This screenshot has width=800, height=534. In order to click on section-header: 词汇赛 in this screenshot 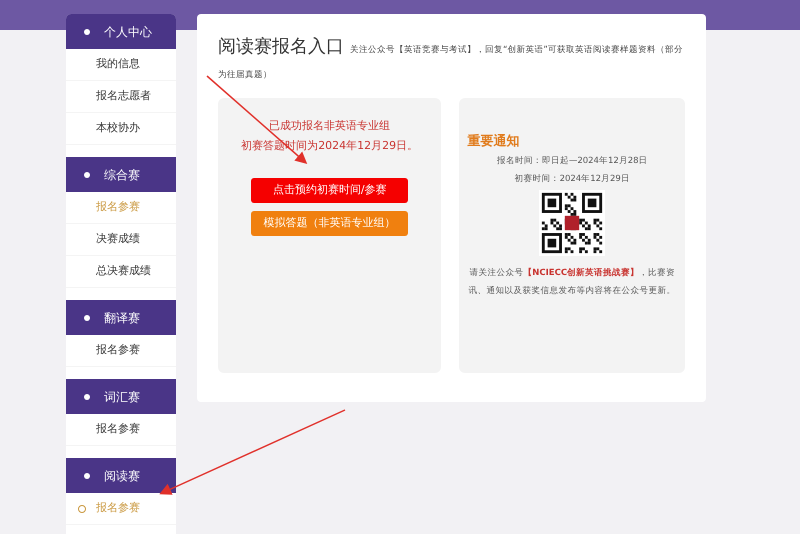, I will do `click(121, 396)`.